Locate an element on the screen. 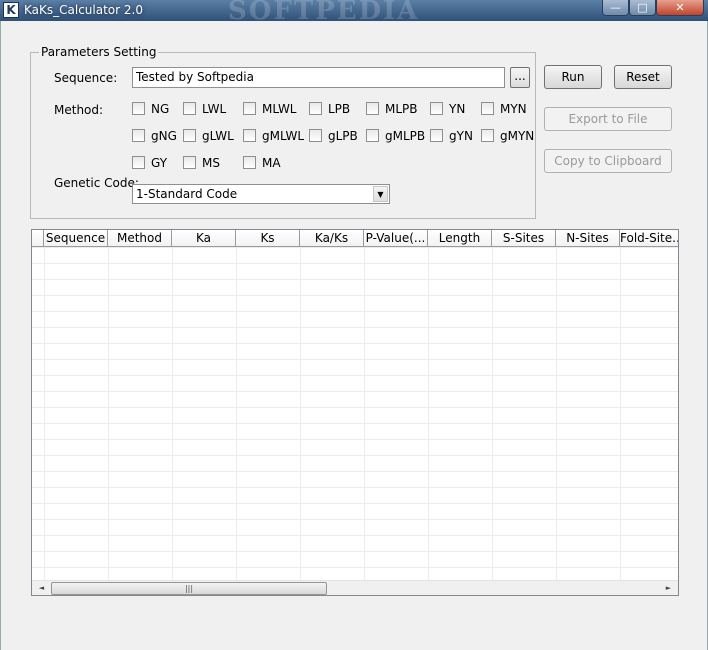  checkbox-label: MLWL is located at coordinates (279, 109).